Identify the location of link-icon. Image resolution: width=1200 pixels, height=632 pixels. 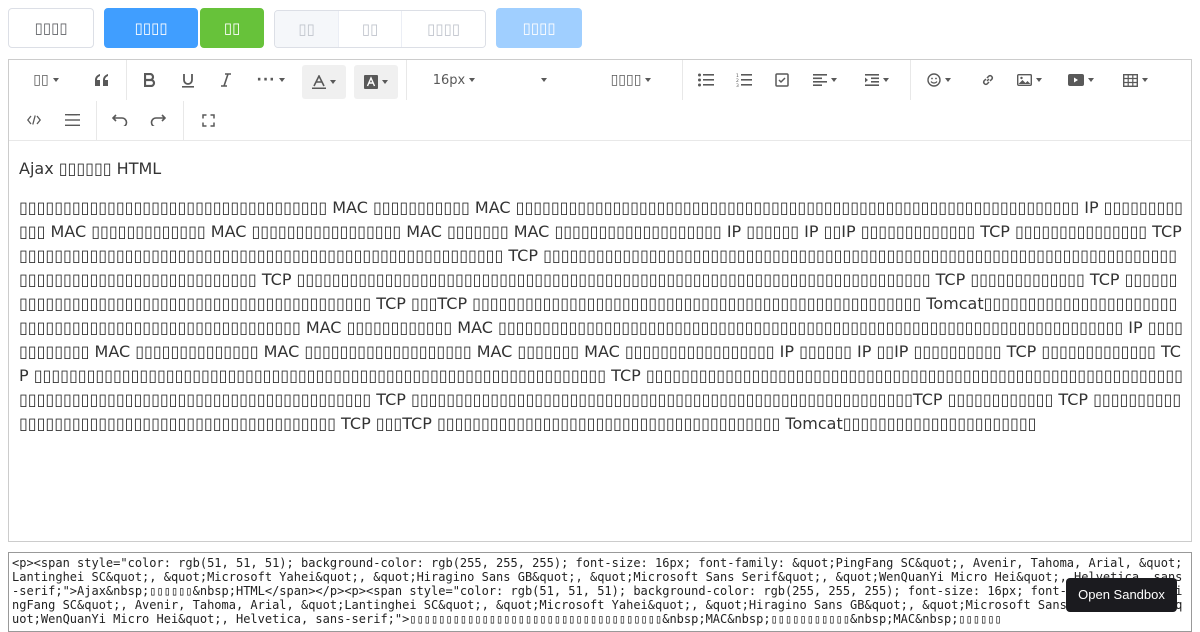
(988, 80).